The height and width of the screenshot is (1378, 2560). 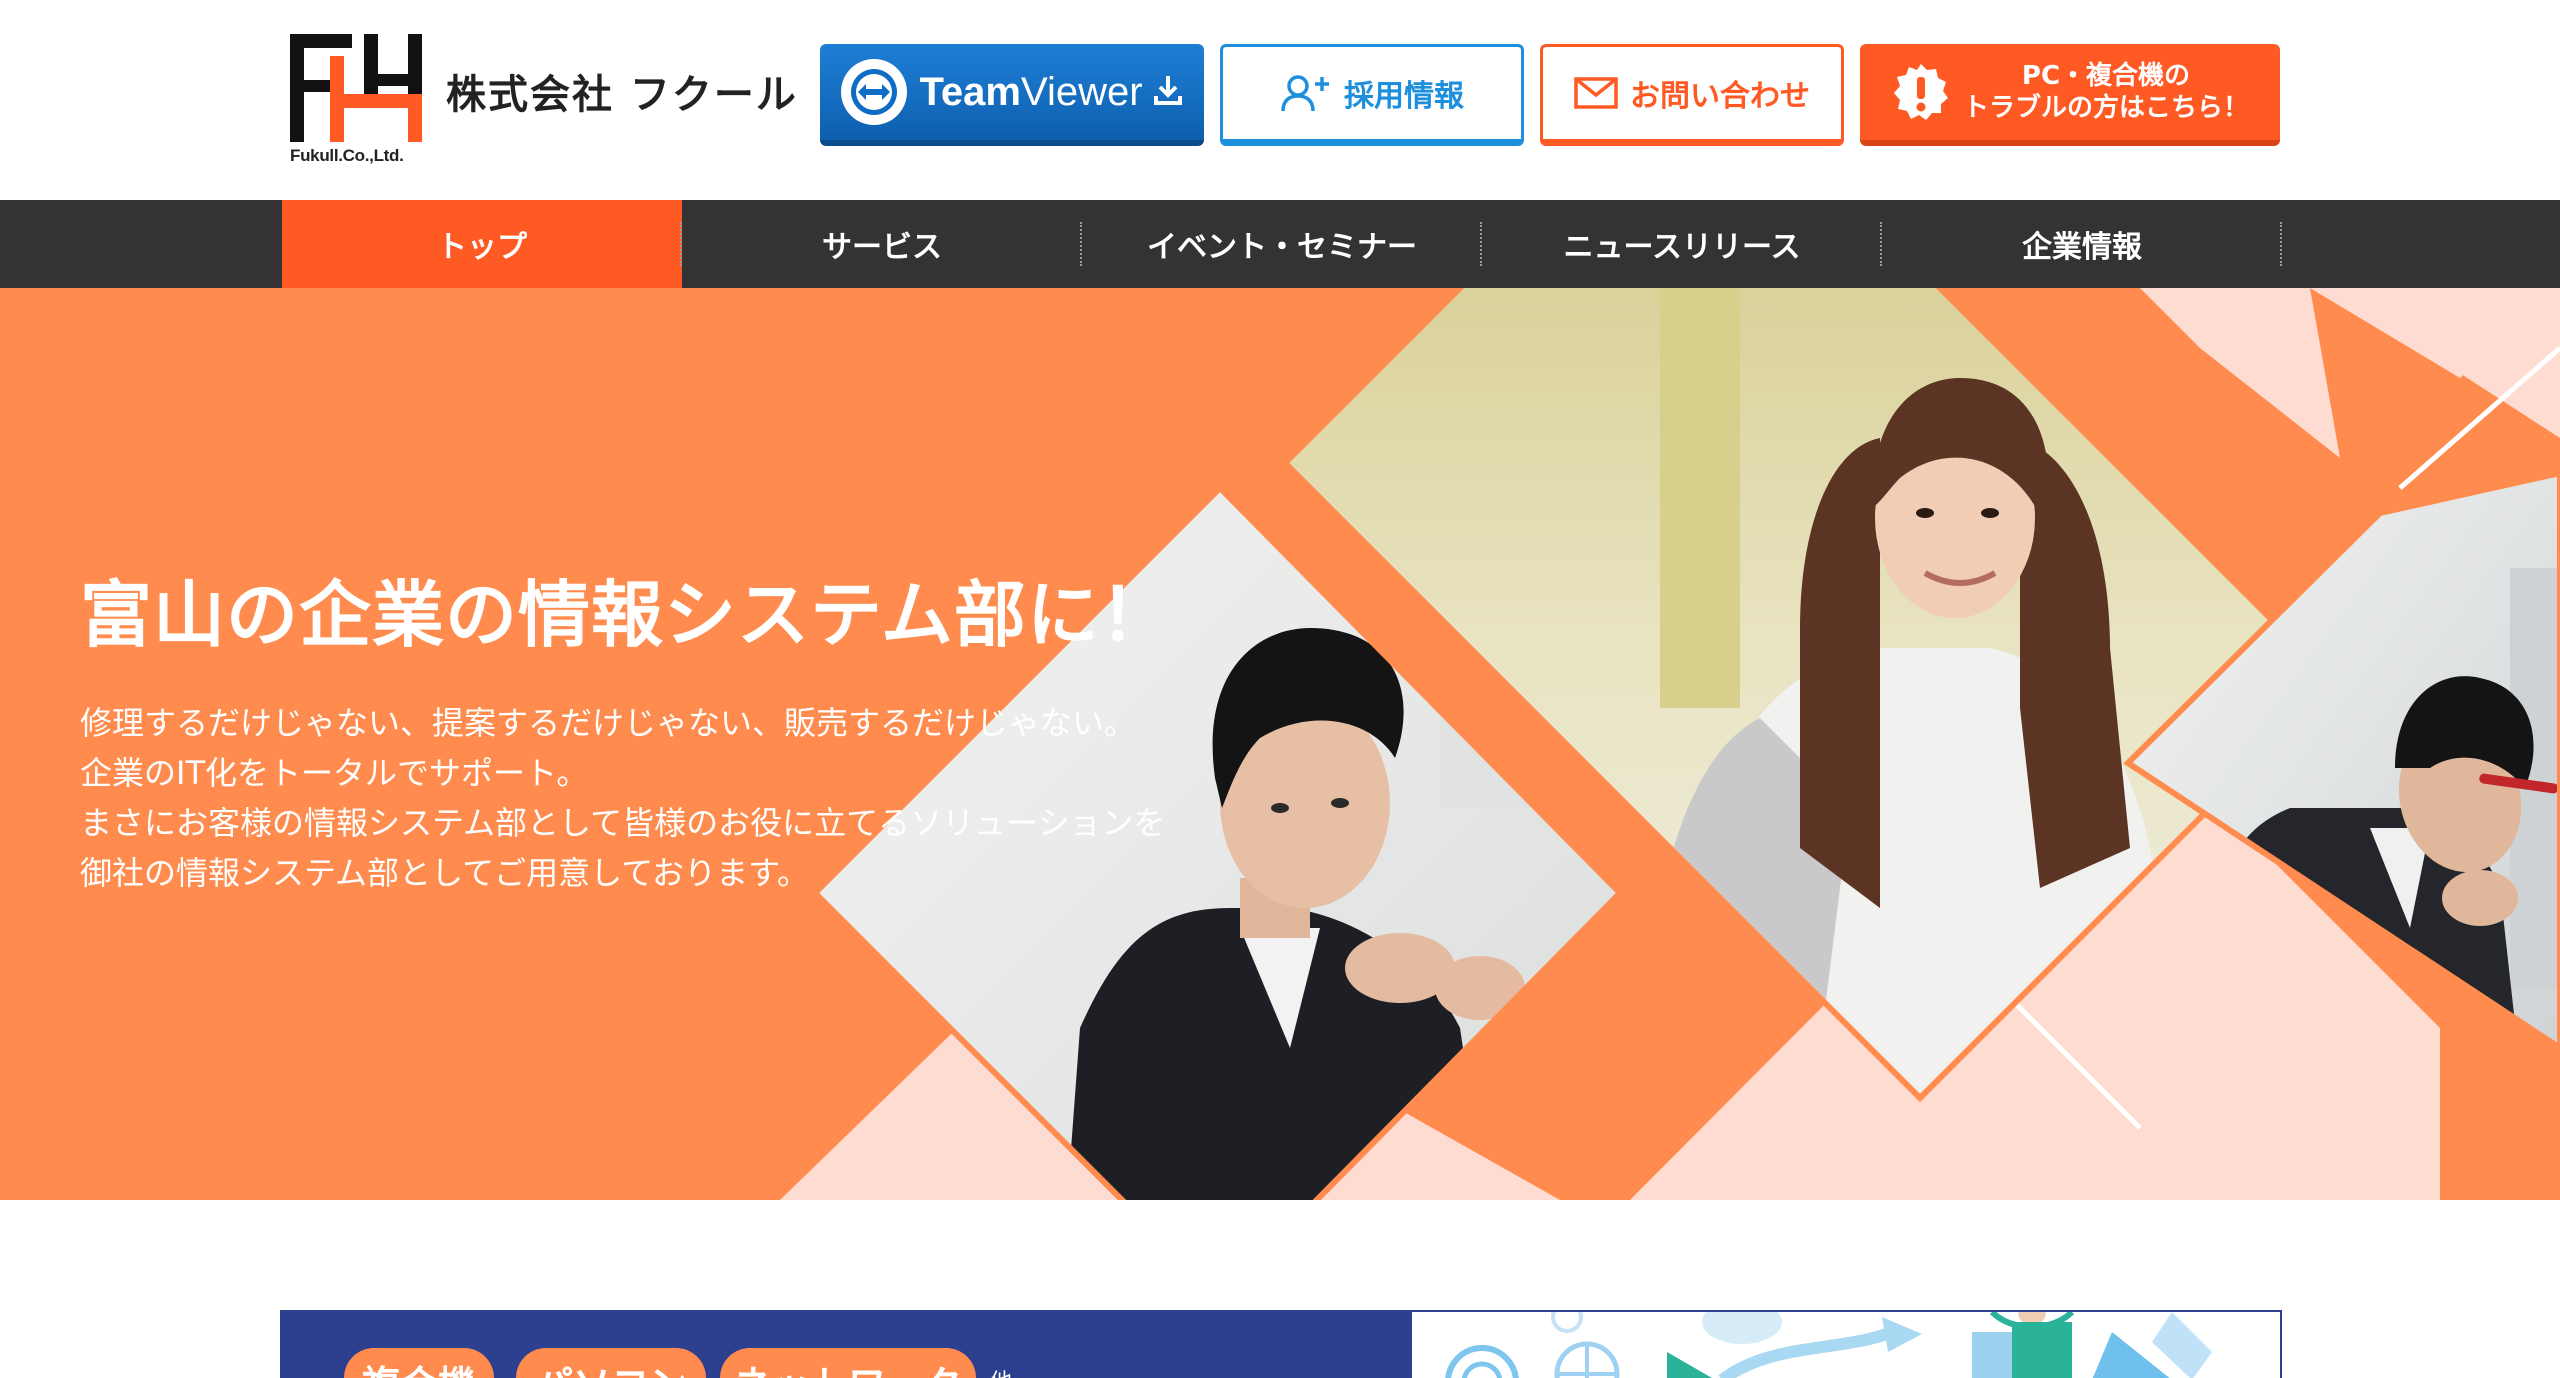 I want to click on contact-label: お問い合わせ, so click(x=1720, y=96).